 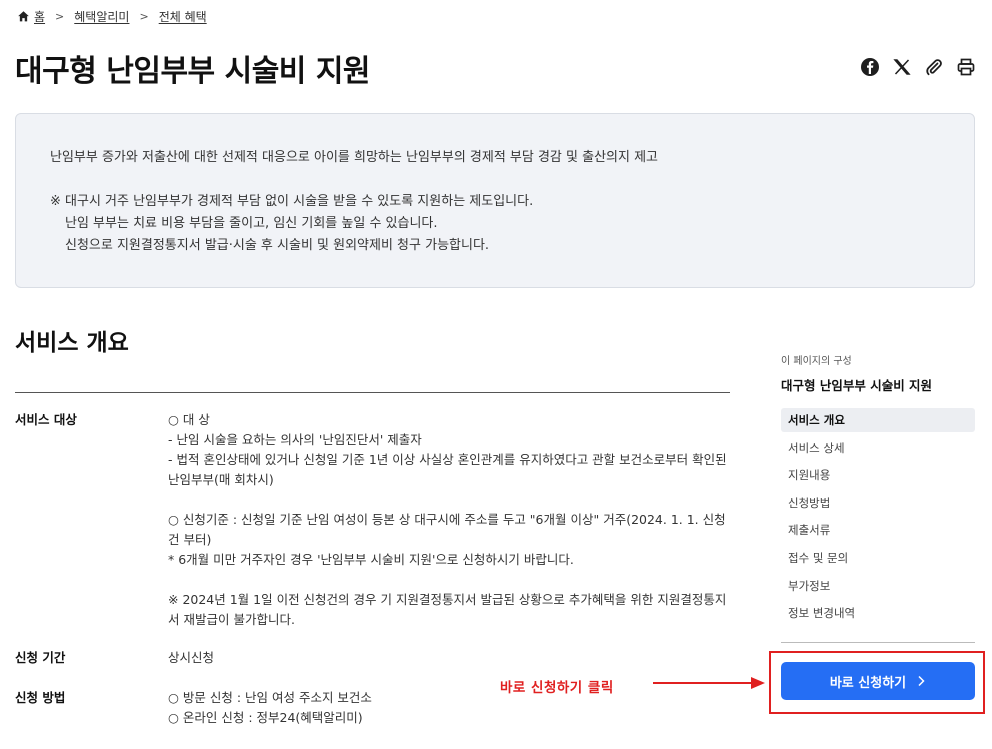 I want to click on facebook-share-button, so click(x=870, y=67).